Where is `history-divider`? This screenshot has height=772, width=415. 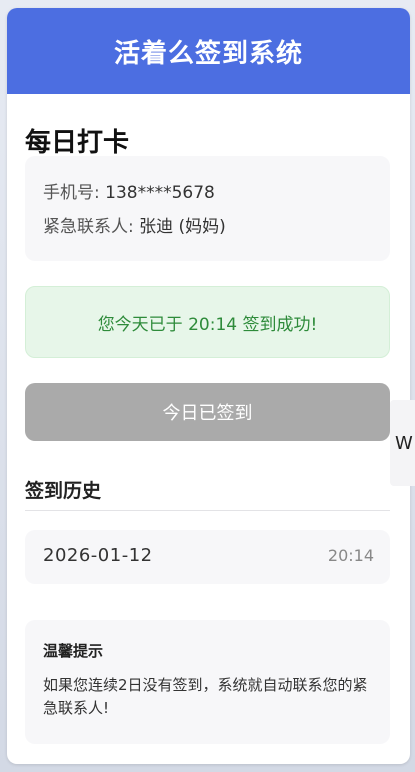
history-divider is located at coordinates (207, 510).